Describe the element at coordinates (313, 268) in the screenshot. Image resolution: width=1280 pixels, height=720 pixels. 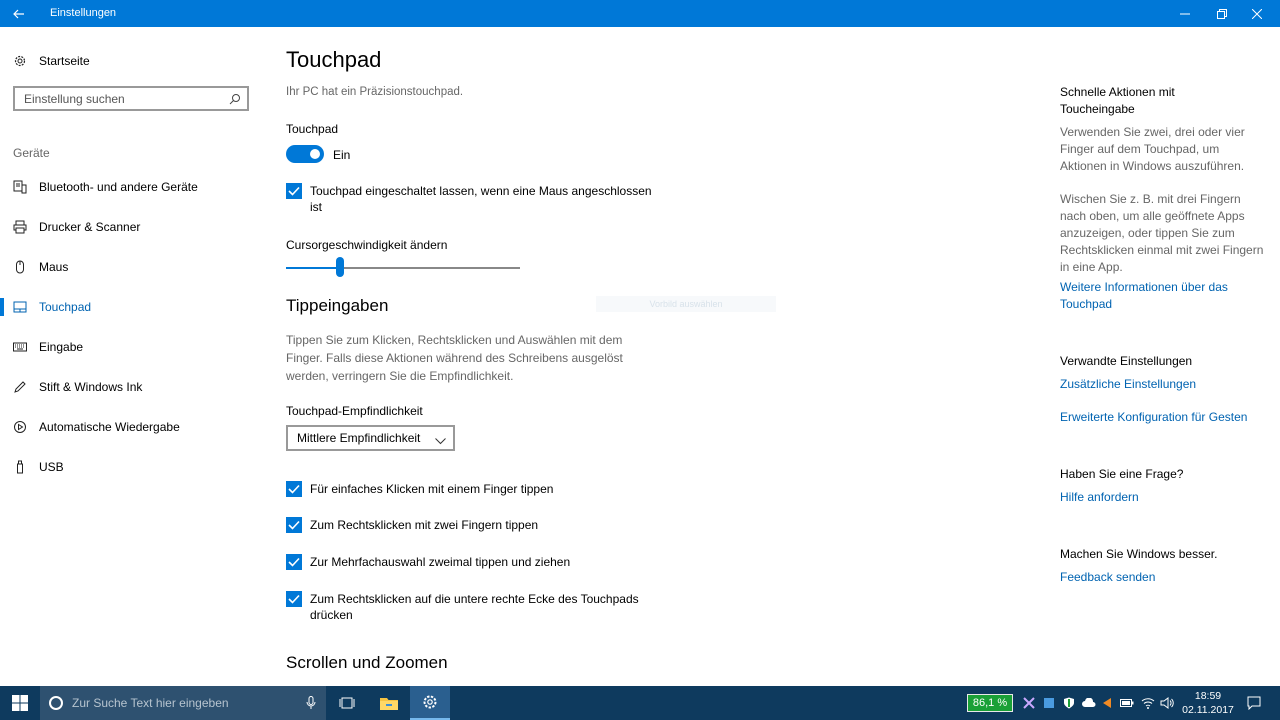
I see `slider-fill` at that location.